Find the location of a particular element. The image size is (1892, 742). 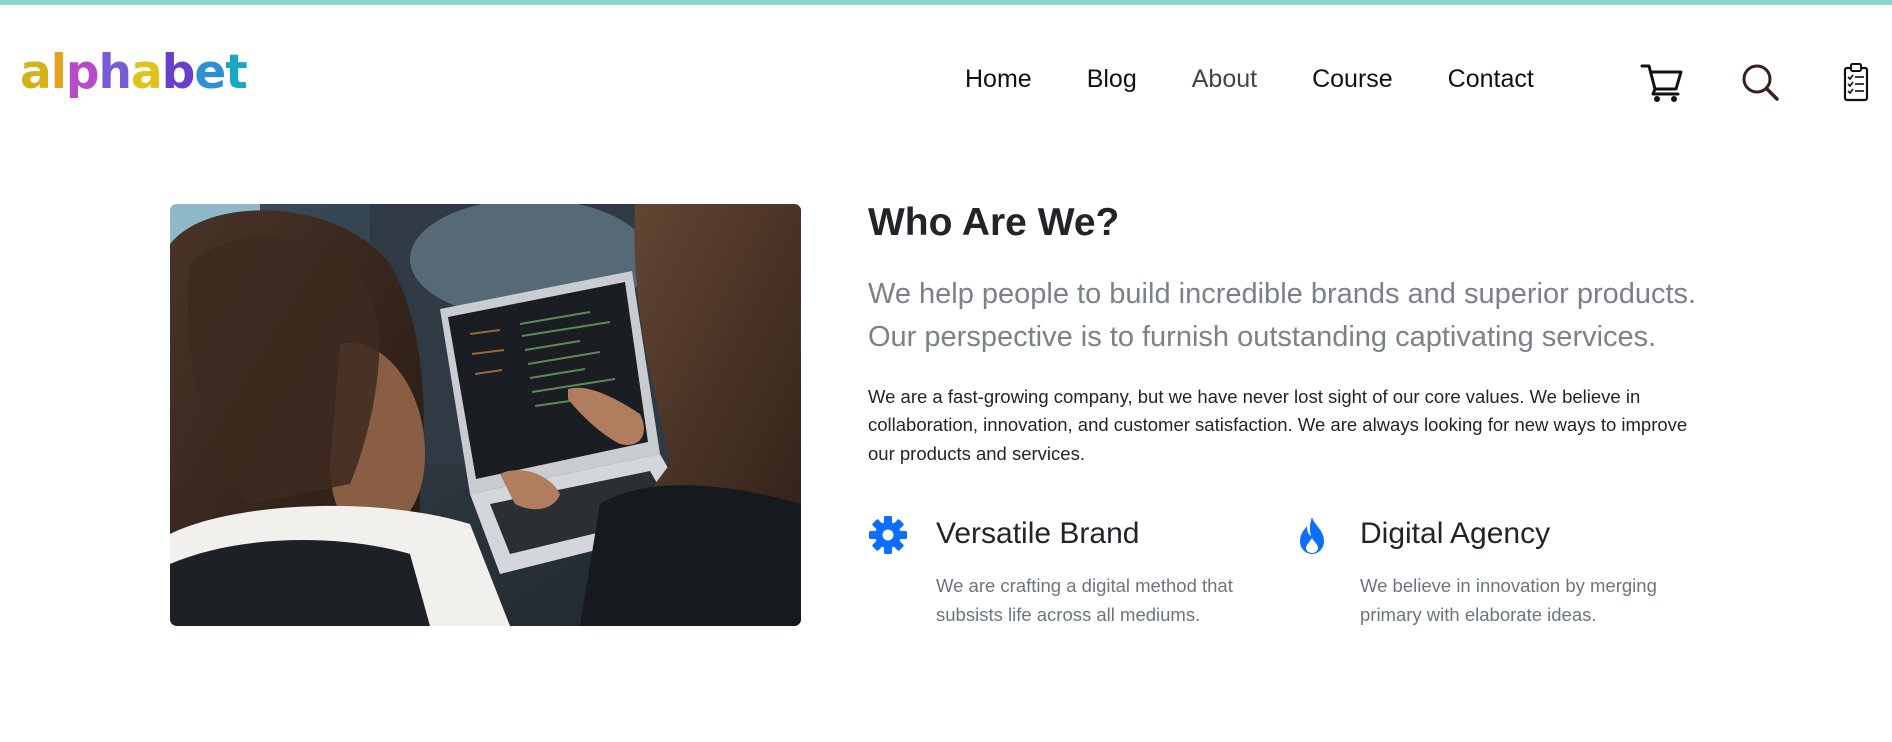

search-icon is located at coordinates (1760, 82).